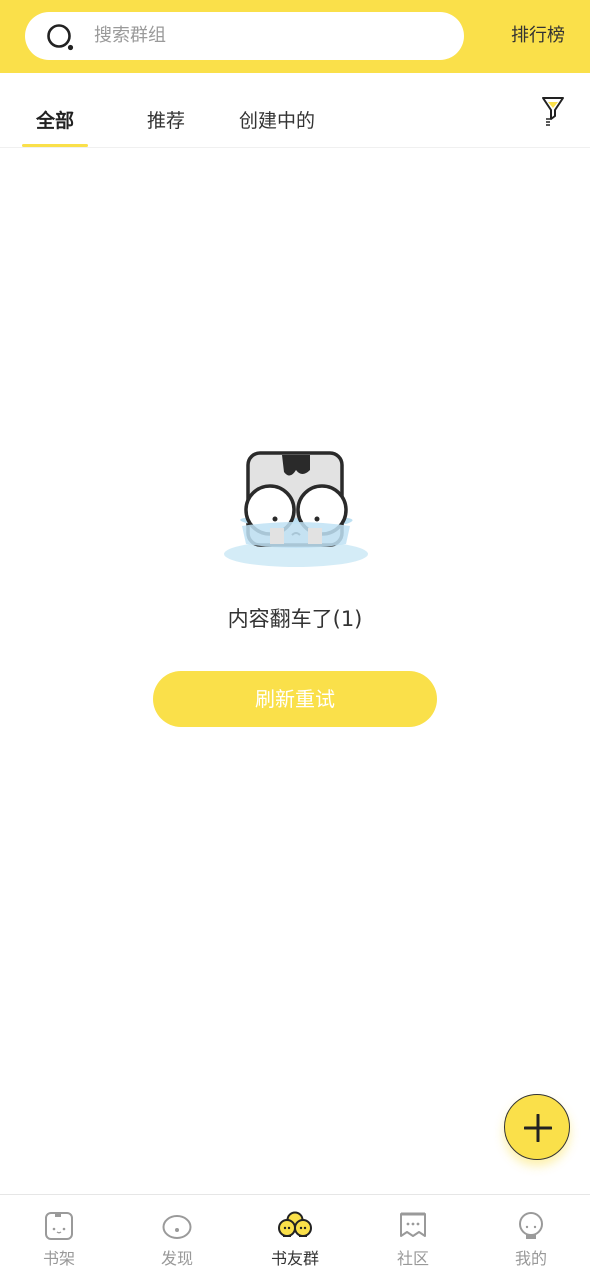 The width and height of the screenshot is (590, 1281). I want to click on discover-icon, so click(177, 1227).